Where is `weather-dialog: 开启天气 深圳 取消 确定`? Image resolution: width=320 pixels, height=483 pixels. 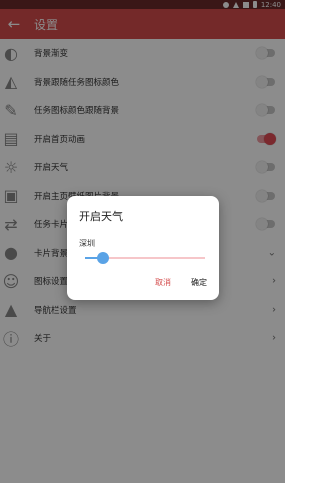
weather-dialog: 开启天气 深圳 取消 确定 is located at coordinates (143, 248).